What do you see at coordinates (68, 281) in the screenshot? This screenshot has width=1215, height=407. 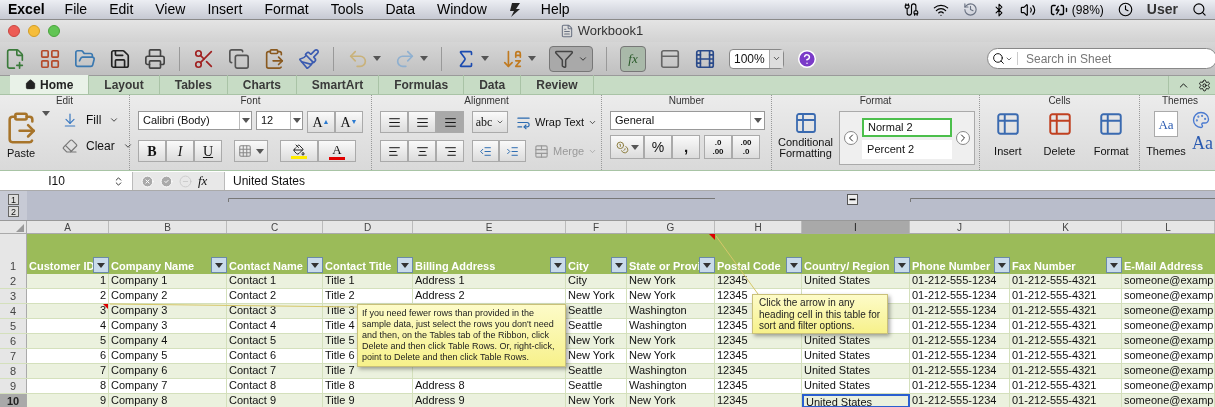 I see `table-cell: 1` at bounding box center [68, 281].